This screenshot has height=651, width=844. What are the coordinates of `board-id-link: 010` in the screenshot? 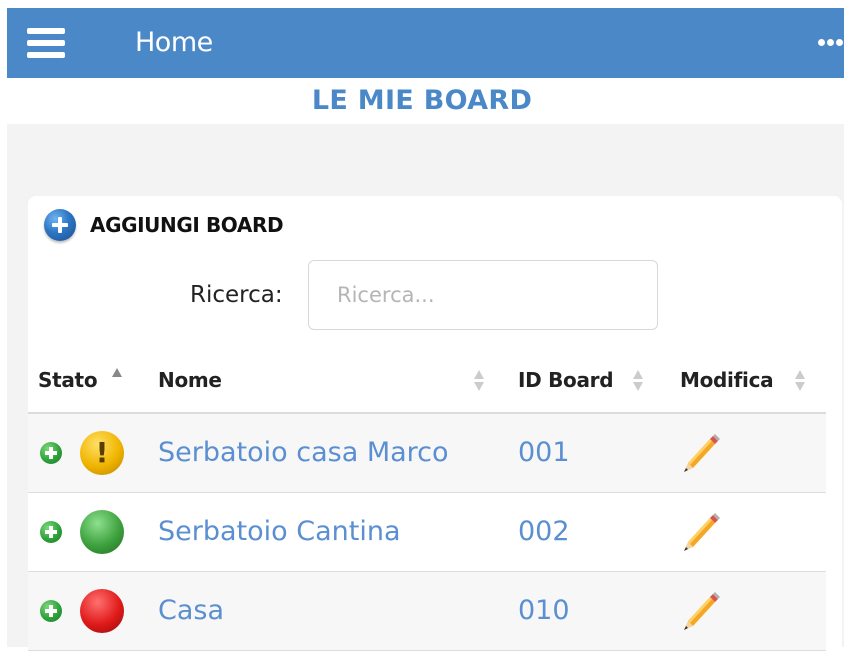 It's located at (544, 611).